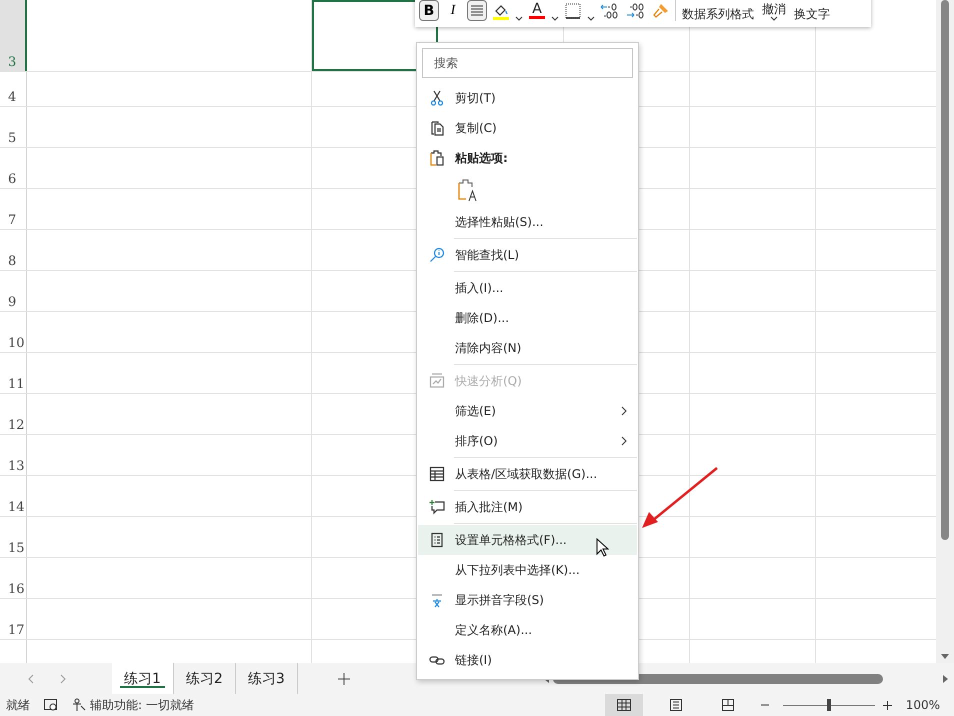 This screenshot has width=954, height=716. I want to click on vertical-scrollbar, so click(945, 331).